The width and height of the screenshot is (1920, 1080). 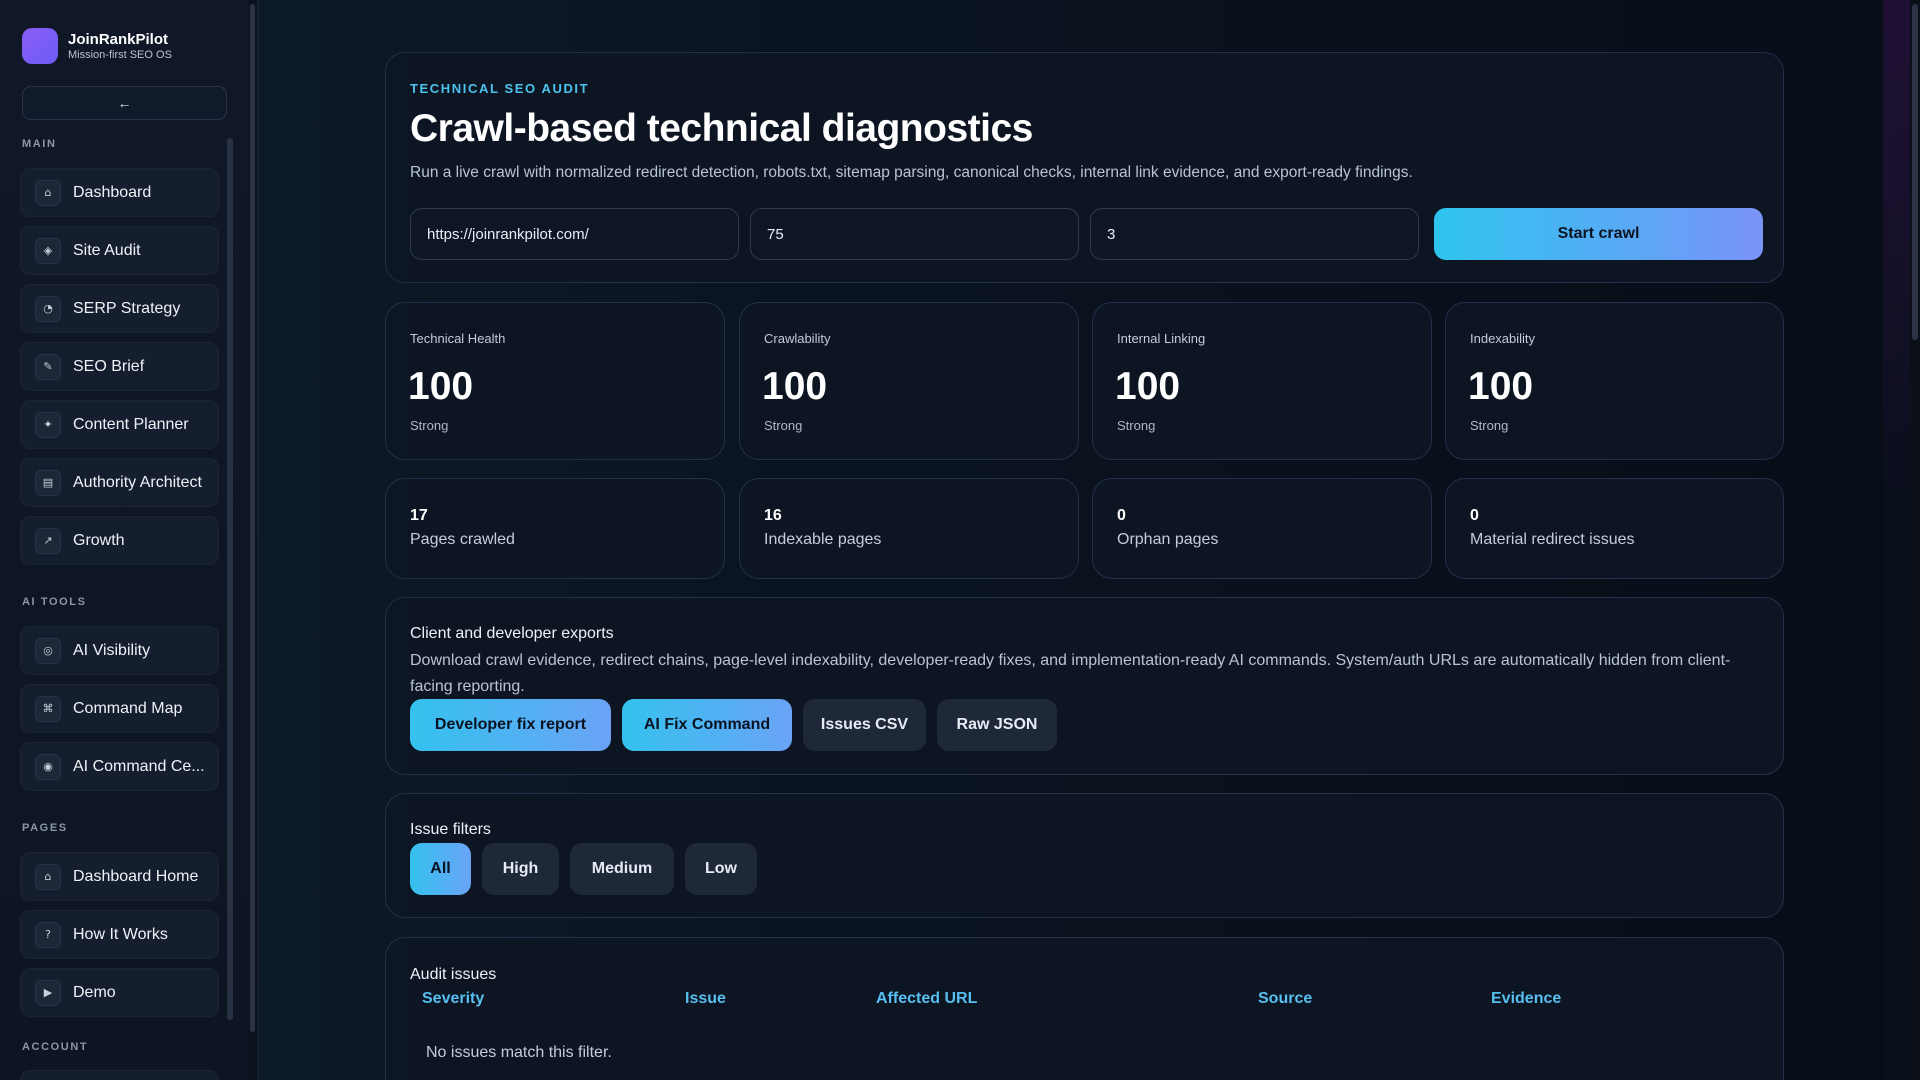 I want to click on section-label-account: ACCOUNT, so click(x=55, y=1047).